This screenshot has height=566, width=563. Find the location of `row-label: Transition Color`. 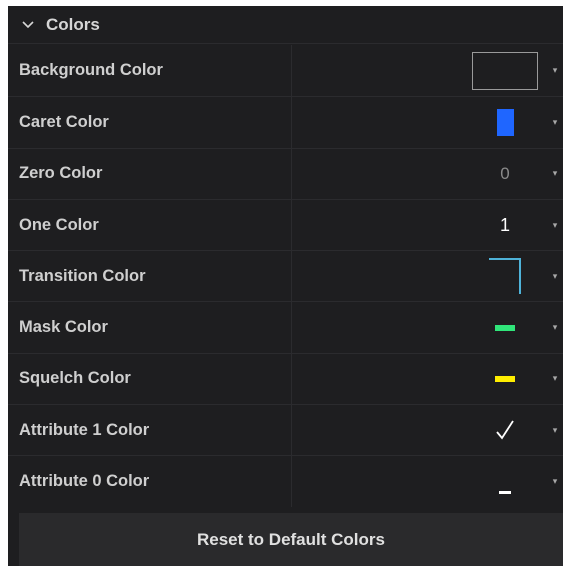

row-label: Transition Color is located at coordinates (82, 275).